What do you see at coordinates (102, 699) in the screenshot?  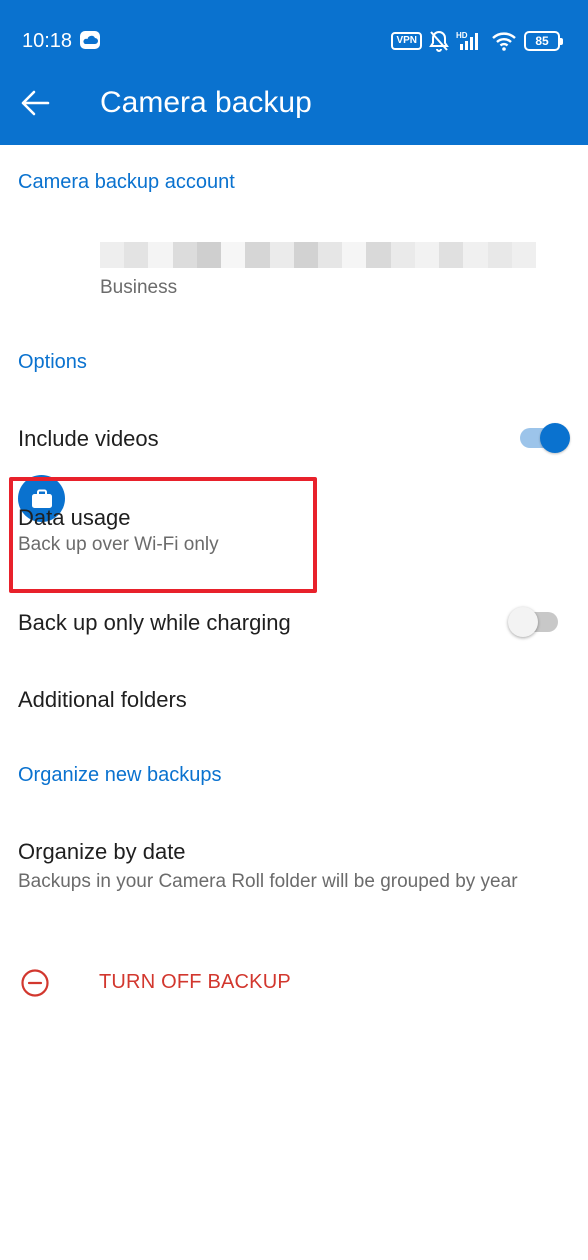 I see `additional-folders-label: Additional folders` at bounding box center [102, 699].